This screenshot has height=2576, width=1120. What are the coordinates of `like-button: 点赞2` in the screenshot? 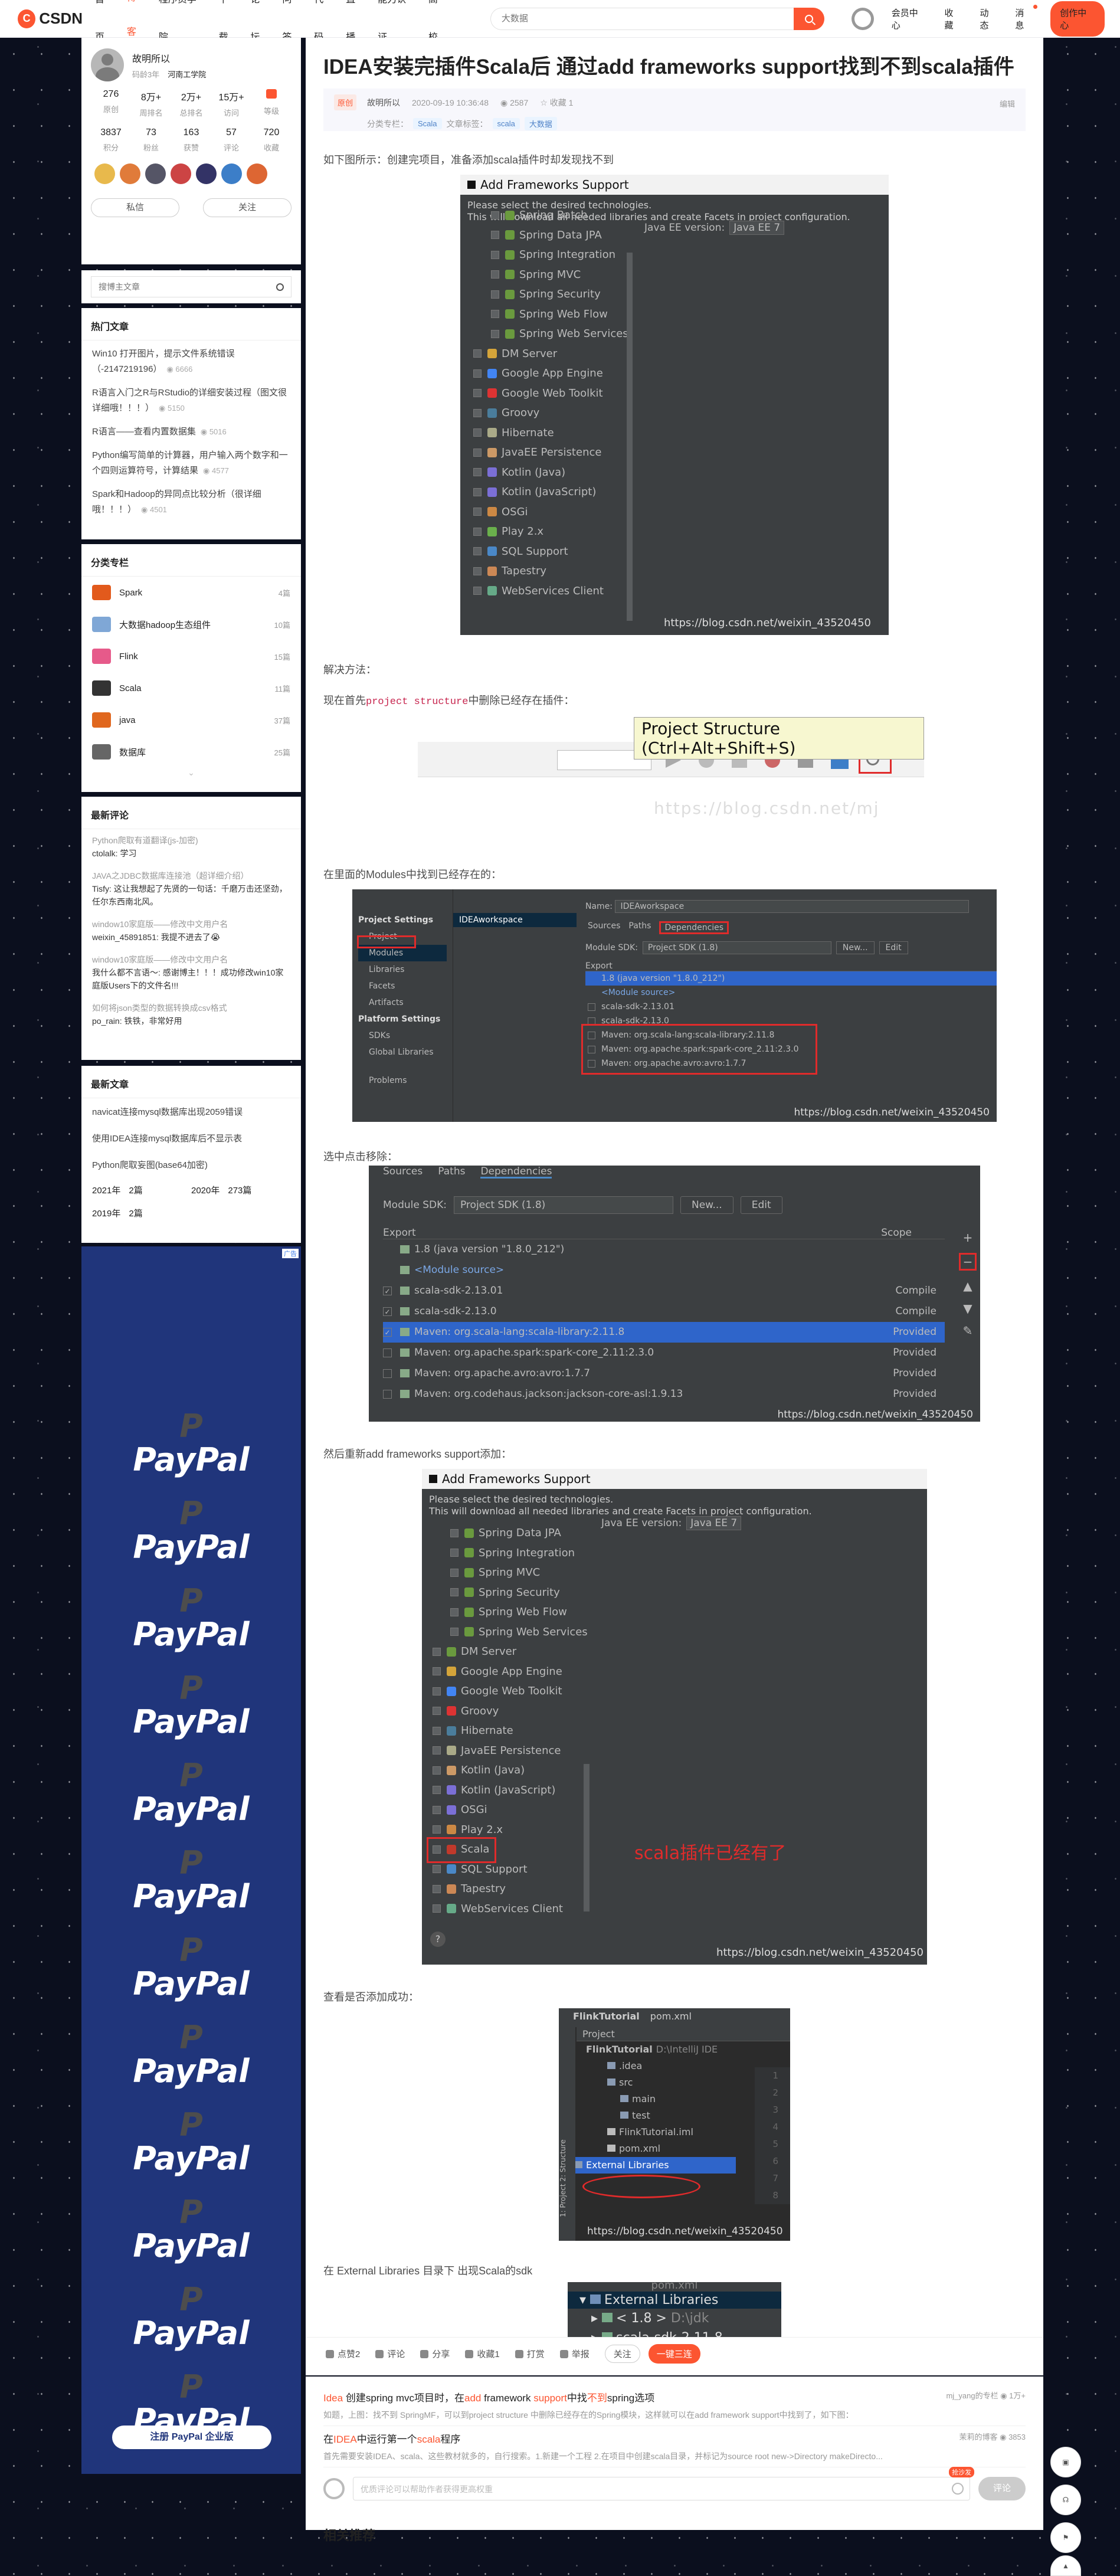 It's located at (343, 2354).